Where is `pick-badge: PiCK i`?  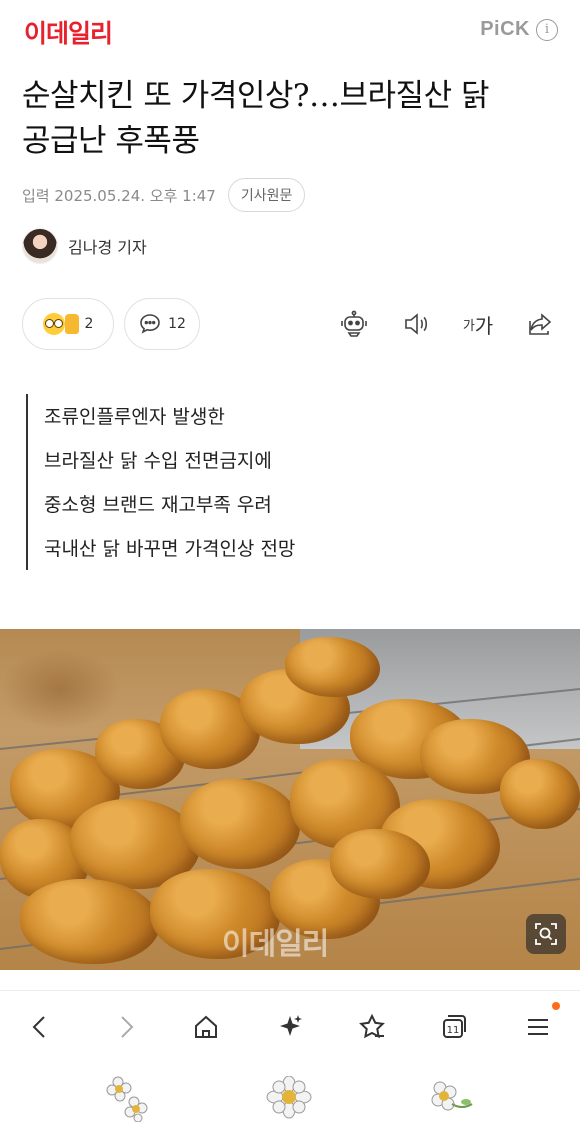 pick-badge: PiCK i is located at coordinates (519, 29).